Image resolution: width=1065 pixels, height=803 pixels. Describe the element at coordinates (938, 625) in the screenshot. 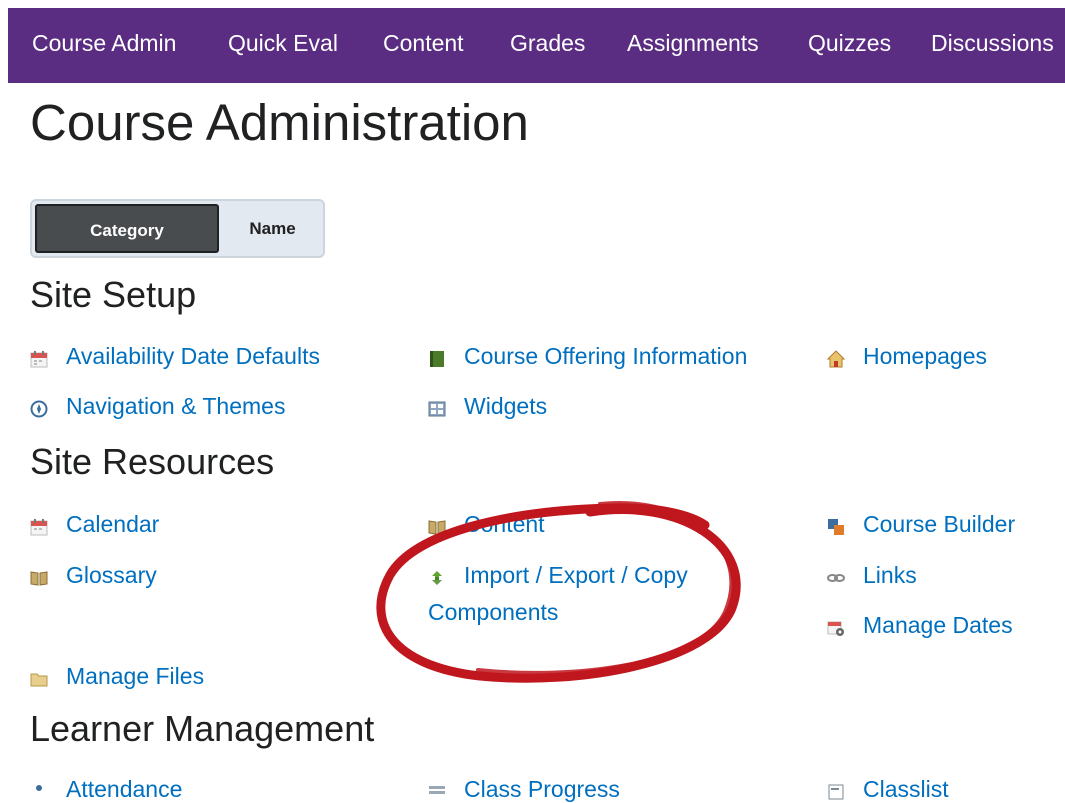

I see `link-label: Manage Dates` at that location.